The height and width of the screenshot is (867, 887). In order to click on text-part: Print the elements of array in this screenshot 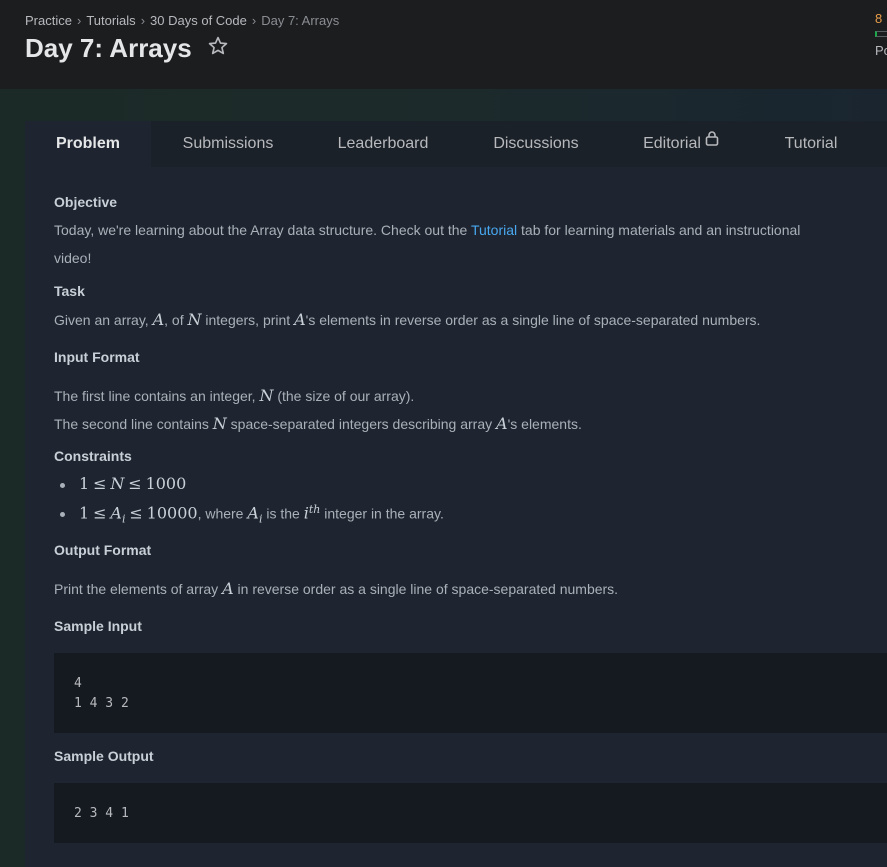, I will do `click(138, 589)`.